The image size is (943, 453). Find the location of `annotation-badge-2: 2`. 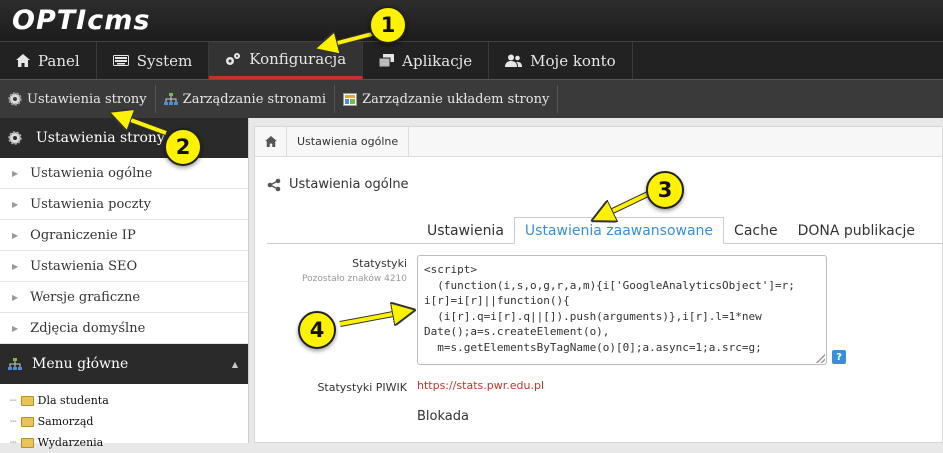

annotation-badge-2: 2 is located at coordinates (183, 147).